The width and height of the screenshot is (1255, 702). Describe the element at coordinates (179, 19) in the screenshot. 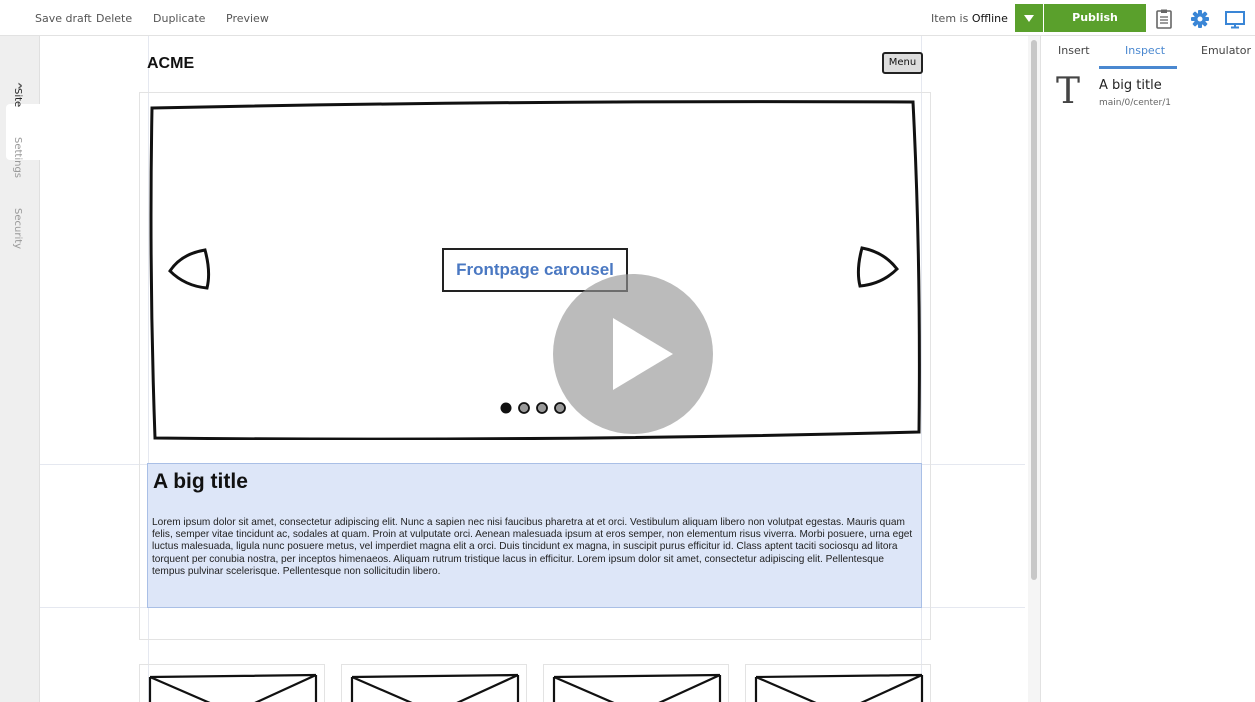

I see `duplicate-button: Duplicate` at that location.